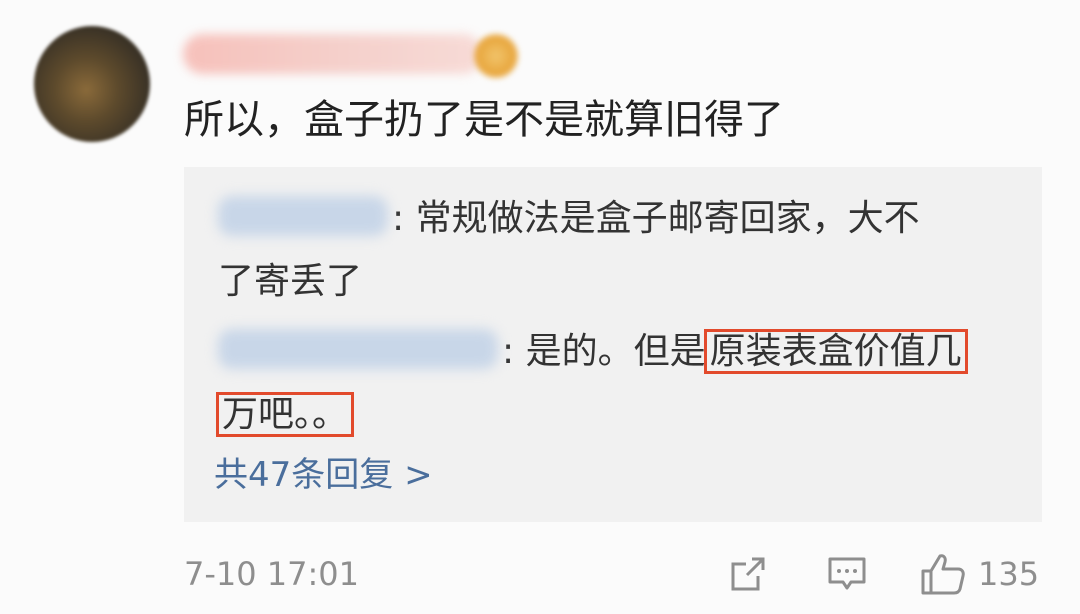 The image size is (1080, 614). What do you see at coordinates (835, 351) in the screenshot?
I see `highlighted-text: 原装表盒价值几` at bounding box center [835, 351].